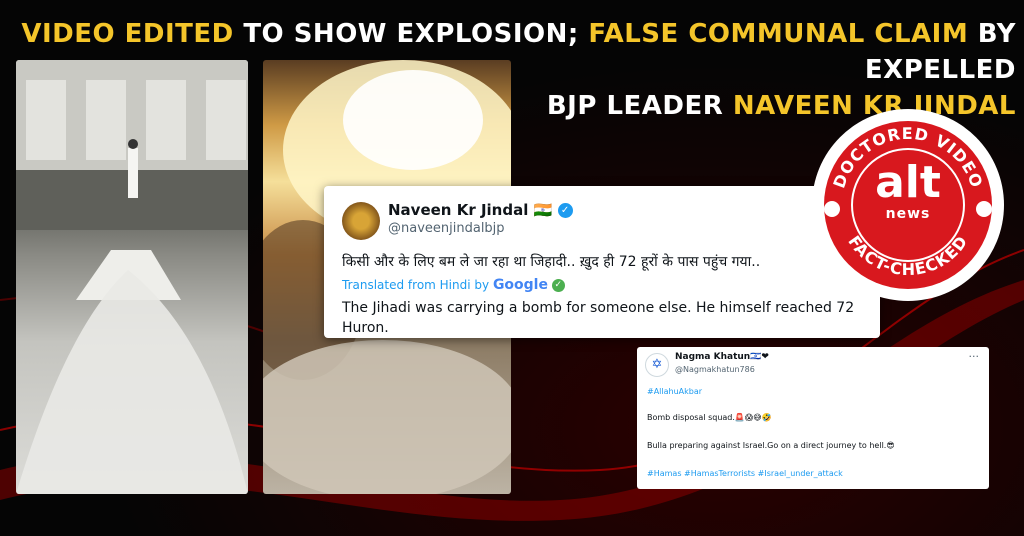 Image resolution: width=1024 pixels, height=536 pixels. What do you see at coordinates (127, 34) in the screenshot?
I see `headline-highlight: Video edited` at bounding box center [127, 34].